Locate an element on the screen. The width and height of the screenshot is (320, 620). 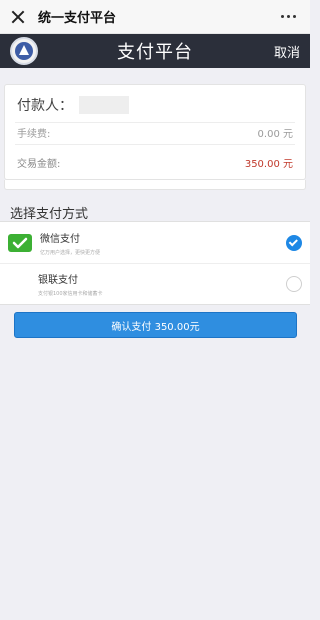
payment-info-card: 付款人： 手续费: 0.00 元 交易金额: 350.00 元 is located at coordinates (155, 132).